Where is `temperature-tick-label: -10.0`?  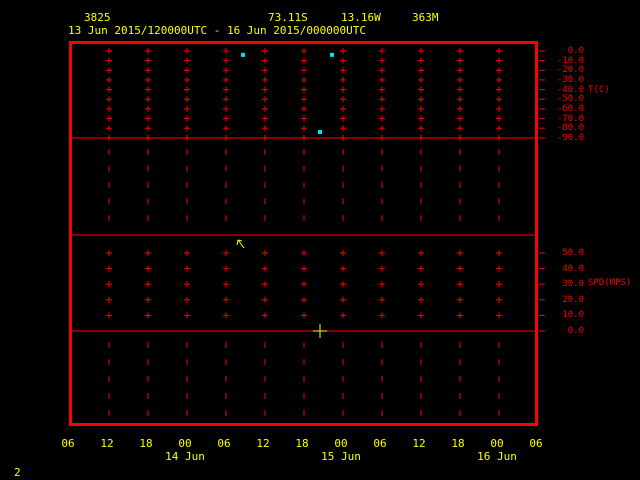
temperature-tick-label: -10.0 is located at coordinates (570, 60).